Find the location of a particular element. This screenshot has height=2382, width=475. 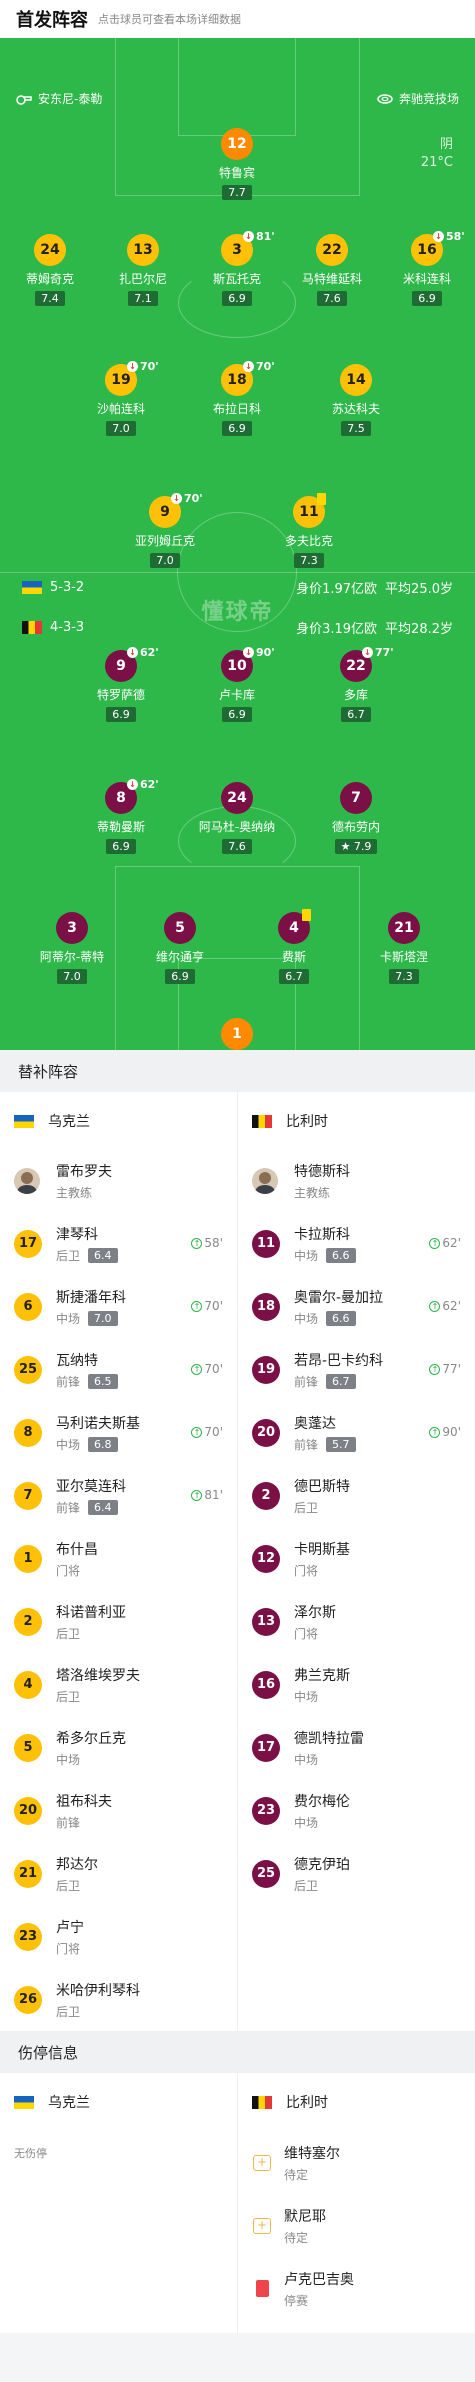

sub-list-item: 26 米哈伊利琴科 后卫 is located at coordinates (118, 1999).